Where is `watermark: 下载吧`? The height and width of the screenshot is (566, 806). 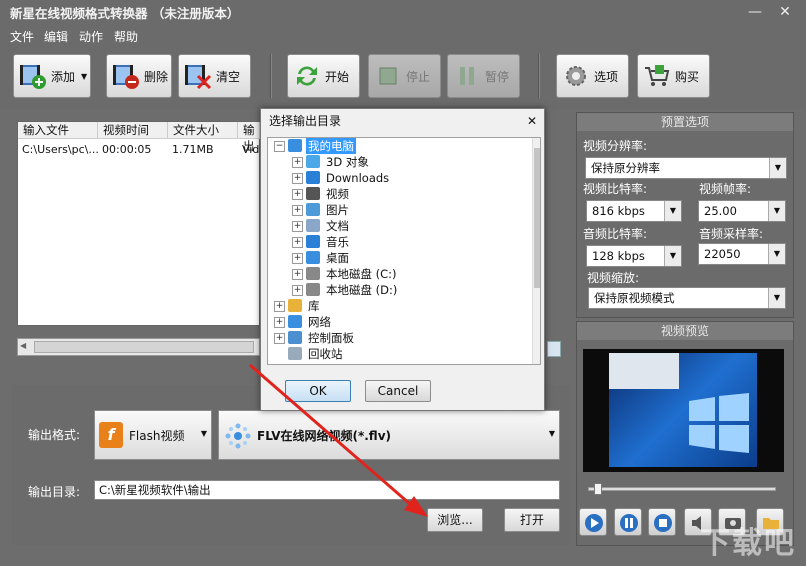 watermark: 下载吧 is located at coordinates (748, 543).